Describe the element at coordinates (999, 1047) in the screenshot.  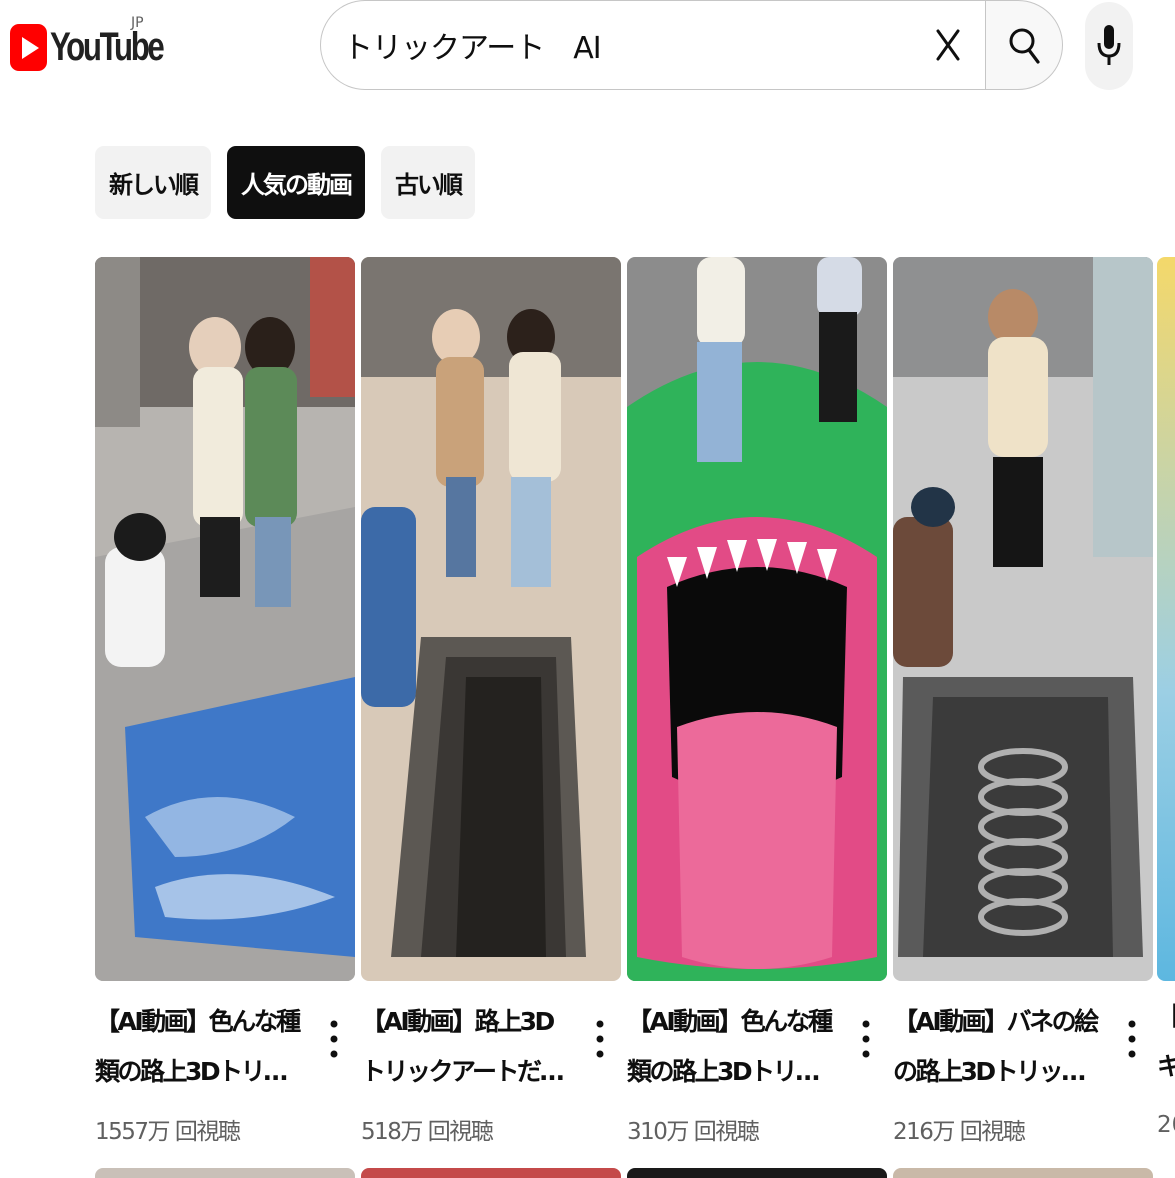
I see `video-title: 【AI動画】バネの絵の路上3Dトリックアート` at that location.